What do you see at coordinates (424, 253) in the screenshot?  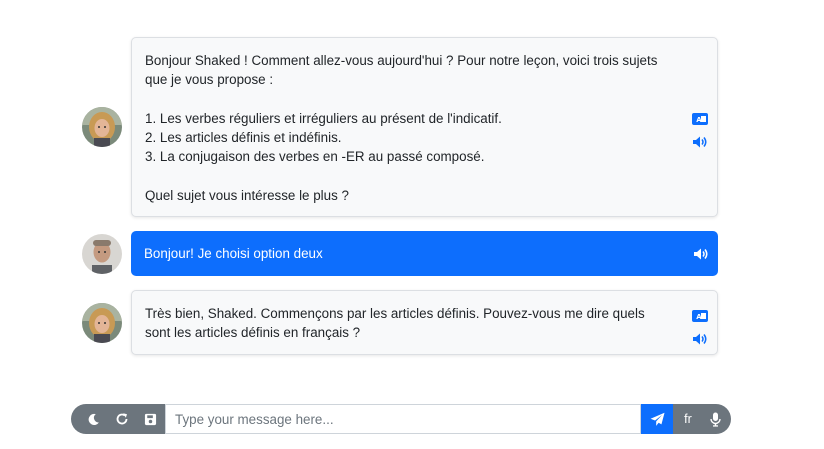 I see `user-message-bubble: Bonjour! Je choisi option deux` at bounding box center [424, 253].